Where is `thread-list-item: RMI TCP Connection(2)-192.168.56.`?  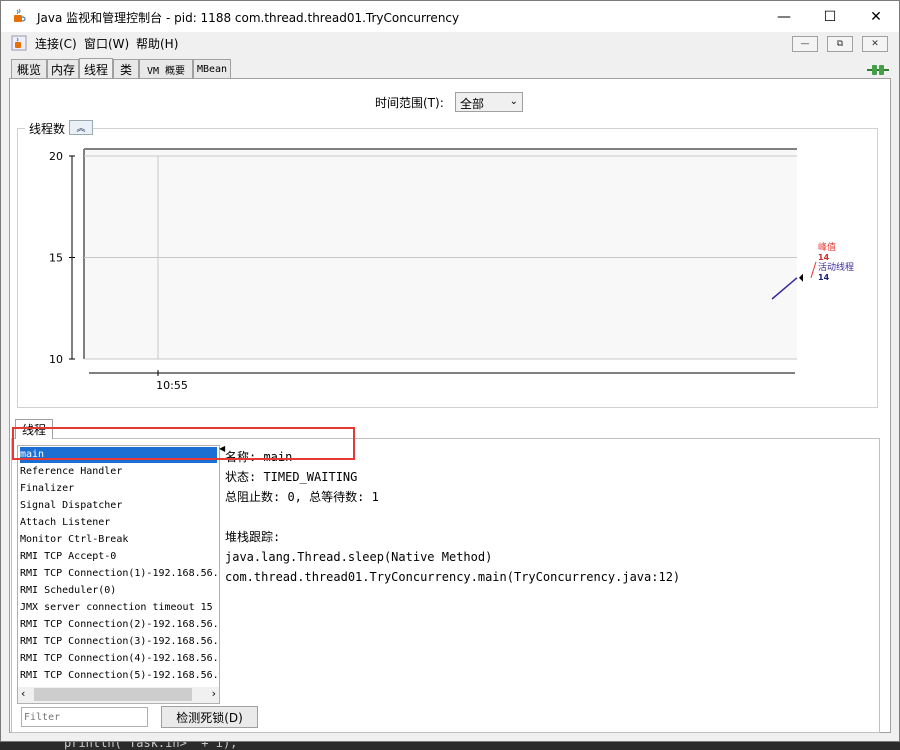 thread-list-item: RMI TCP Connection(2)-192.168.56. is located at coordinates (118, 625).